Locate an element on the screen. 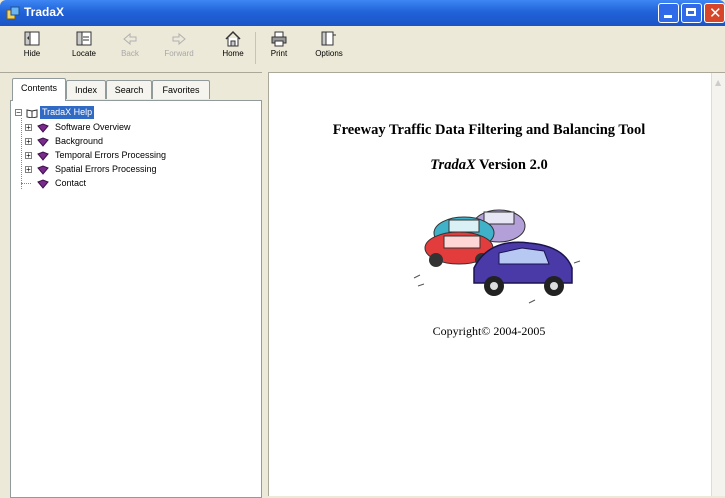 The image size is (725, 498). tab-search: Search is located at coordinates (129, 89).